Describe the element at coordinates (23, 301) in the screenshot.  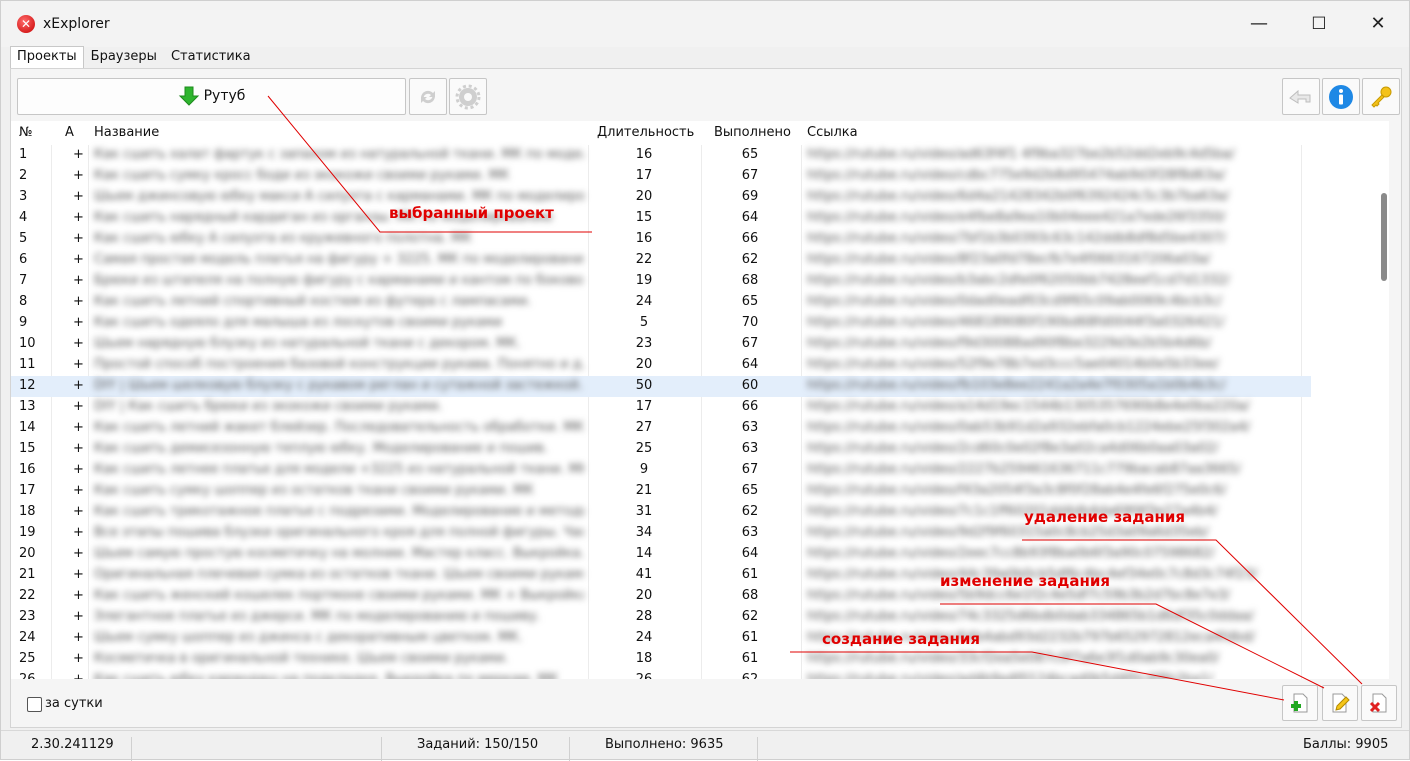
I see `row-num-cell: 8` at that location.